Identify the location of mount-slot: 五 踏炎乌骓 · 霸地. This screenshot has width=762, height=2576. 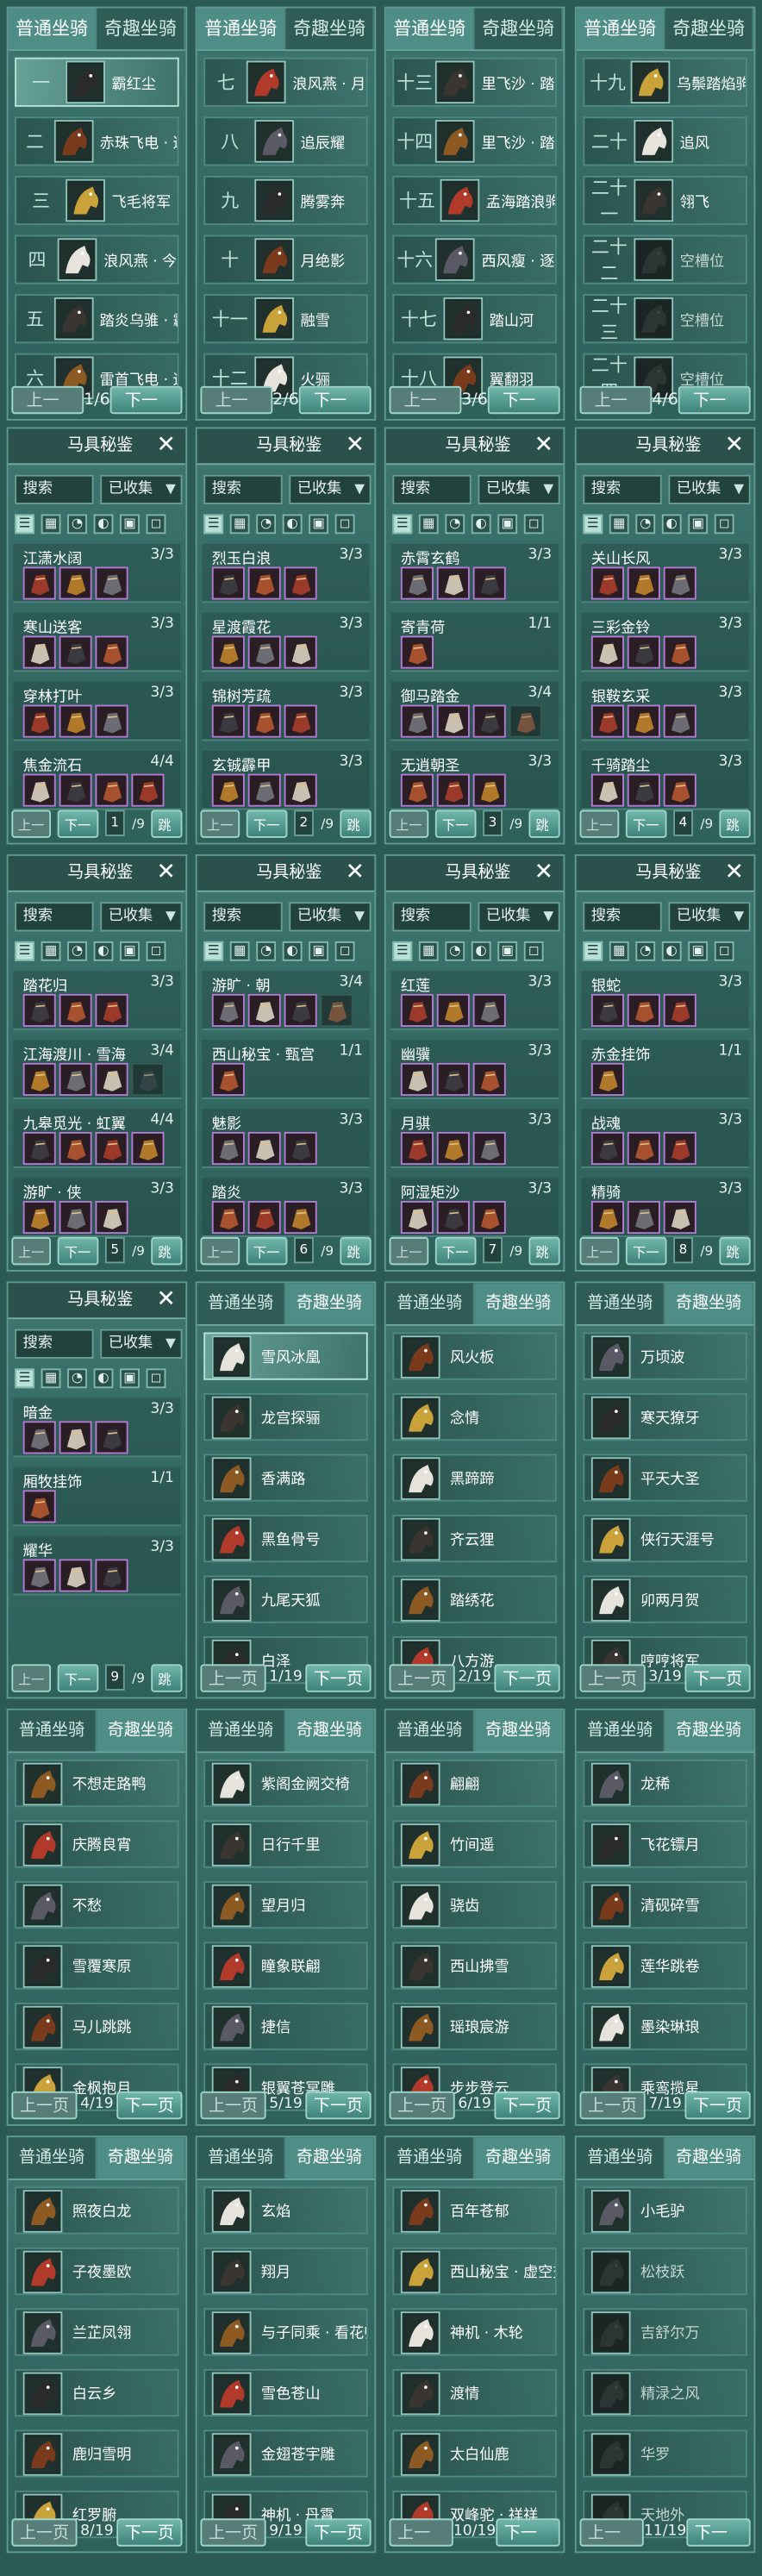
(97, 319).